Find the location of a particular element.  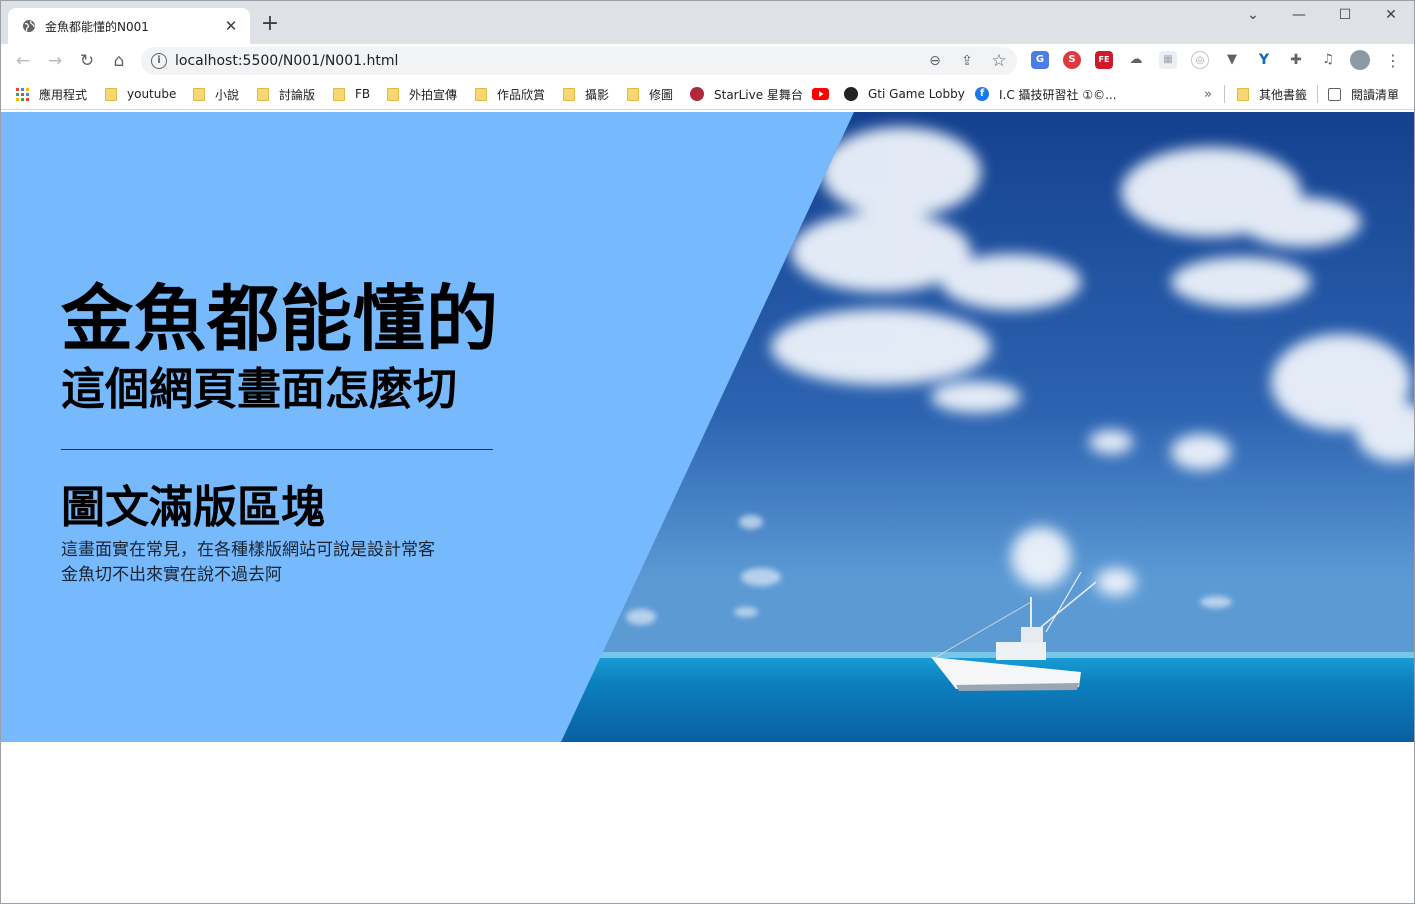

s-extension-icon: S is located at coordinates (1072, 60).